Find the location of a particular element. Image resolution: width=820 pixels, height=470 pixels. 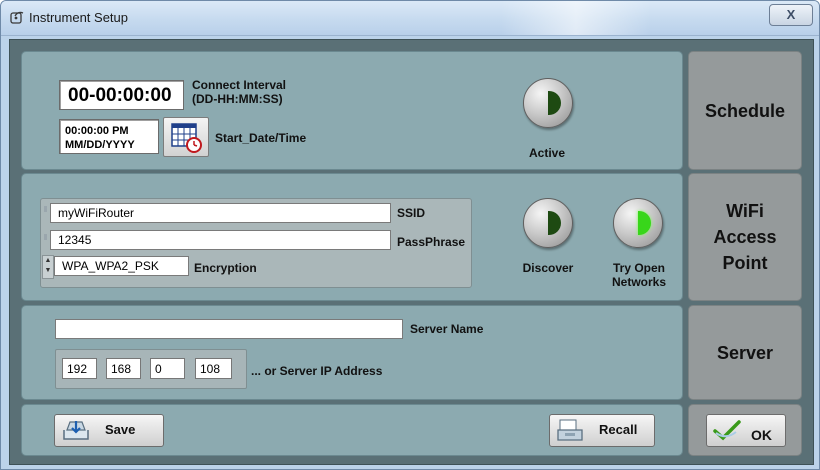

server-section-title: Server is located at coordinates (745, 352).